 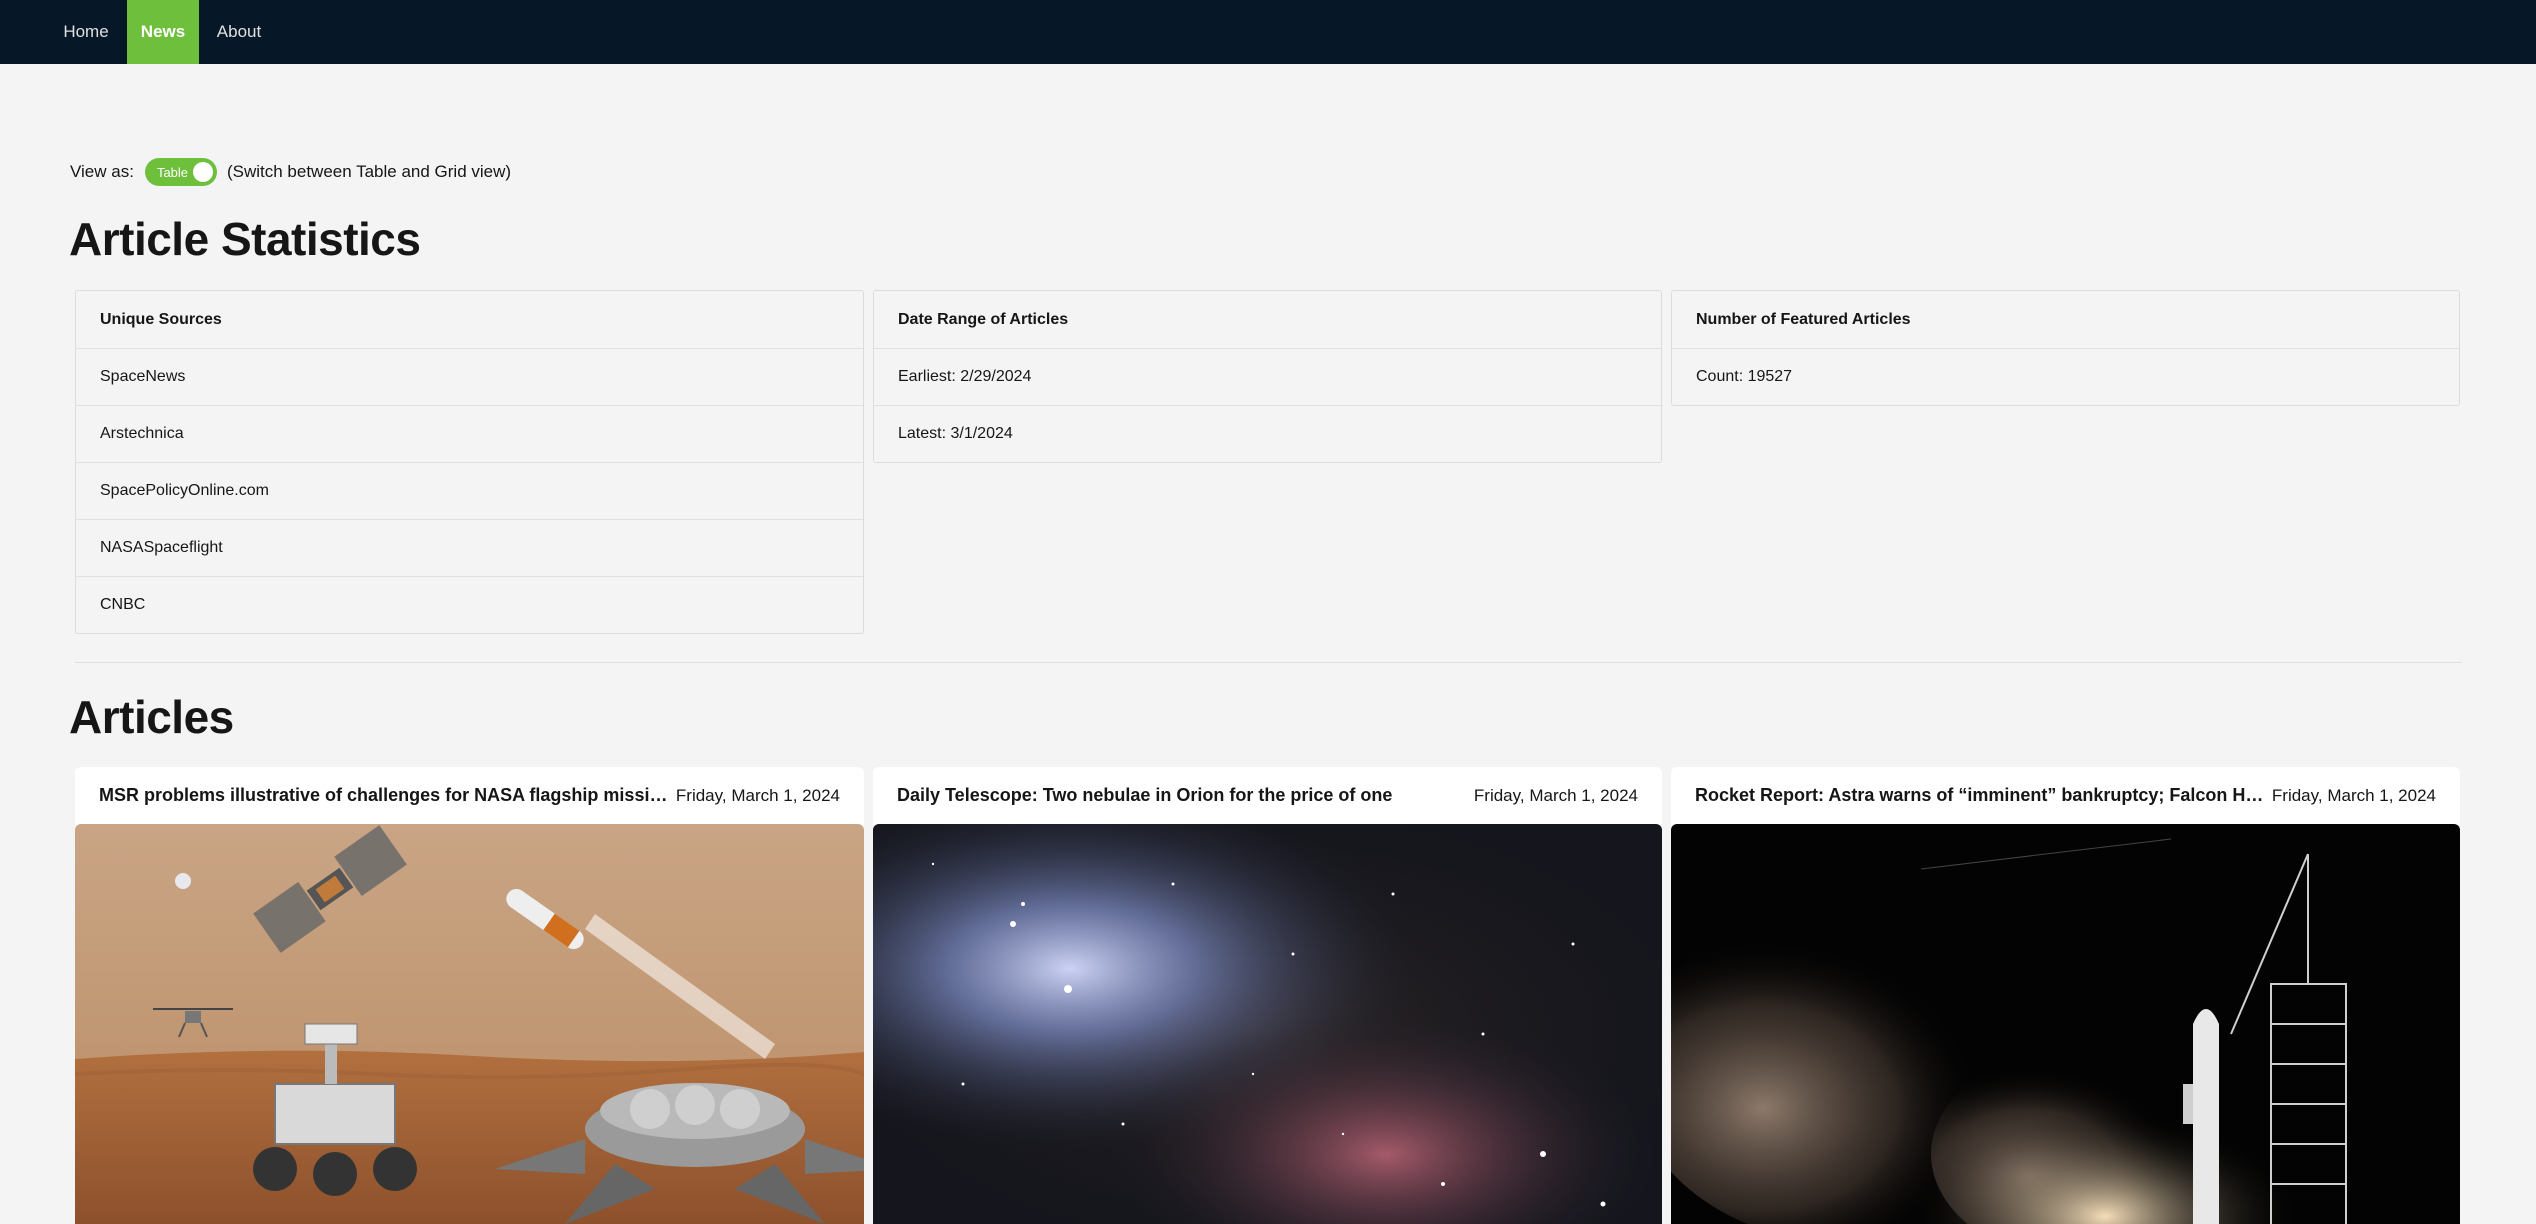 I want to click on articles-title: Articles, so click(x=151, y=717).